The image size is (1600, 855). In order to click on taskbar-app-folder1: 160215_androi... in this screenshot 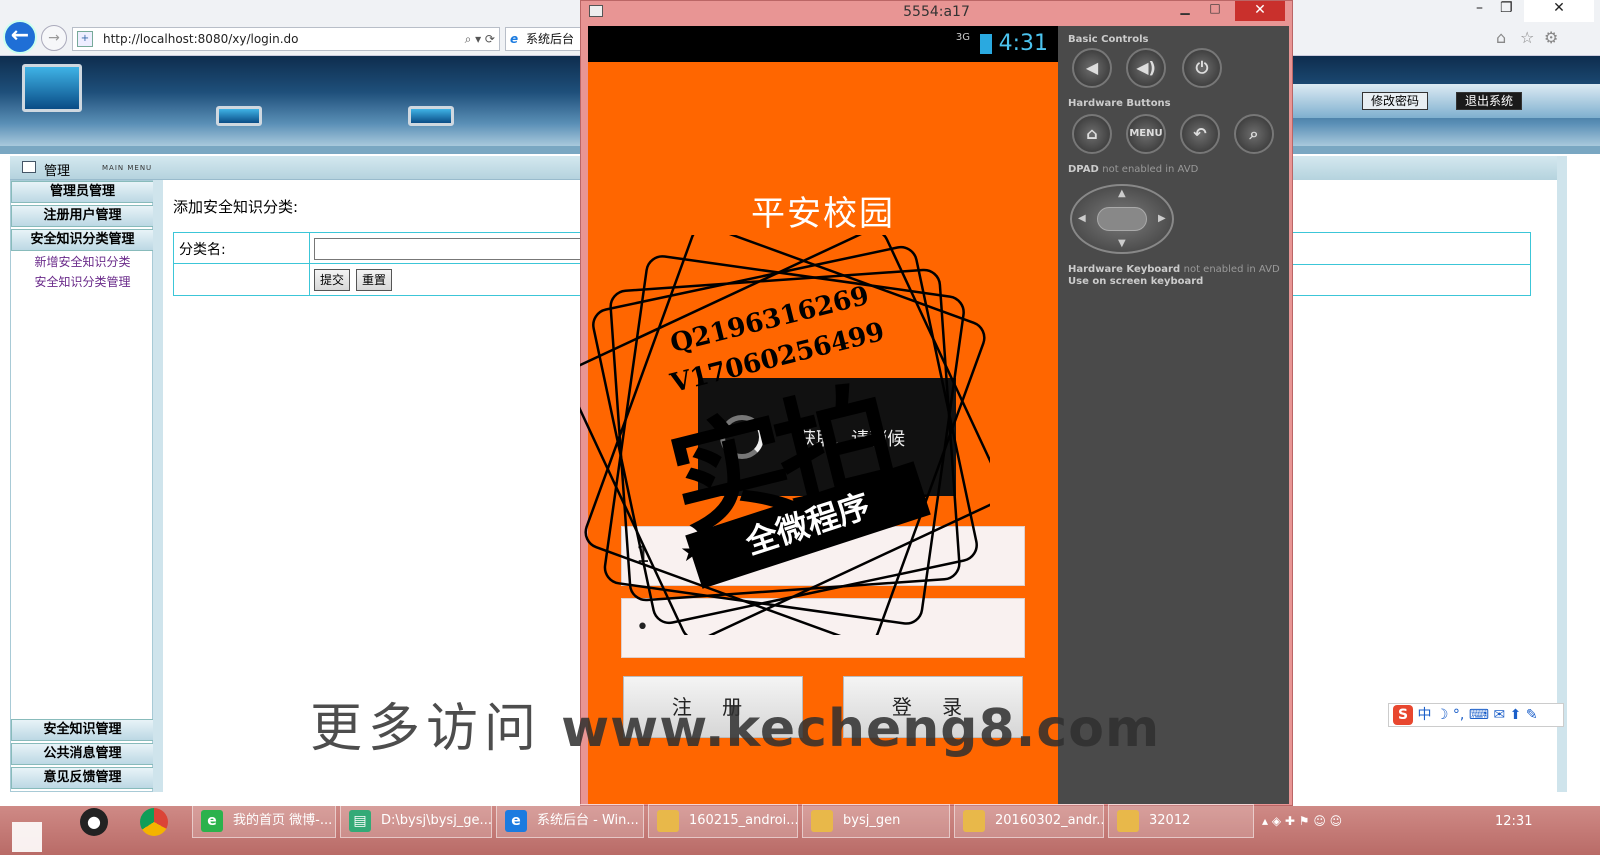, I will do `click(723, 821)`.